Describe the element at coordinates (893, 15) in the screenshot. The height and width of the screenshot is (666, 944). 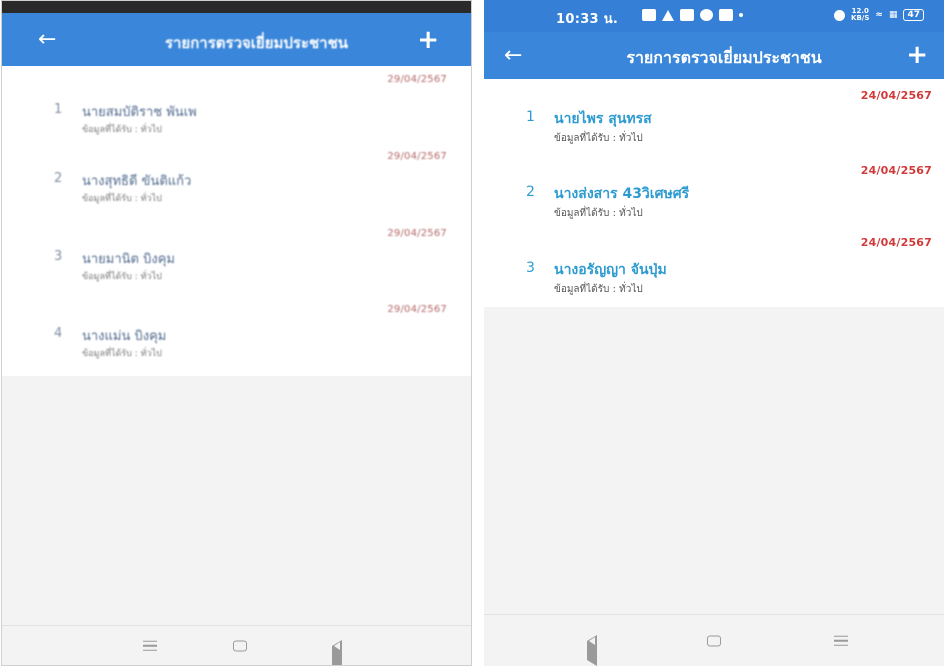
I see `signal-icon: ▦` at that location.